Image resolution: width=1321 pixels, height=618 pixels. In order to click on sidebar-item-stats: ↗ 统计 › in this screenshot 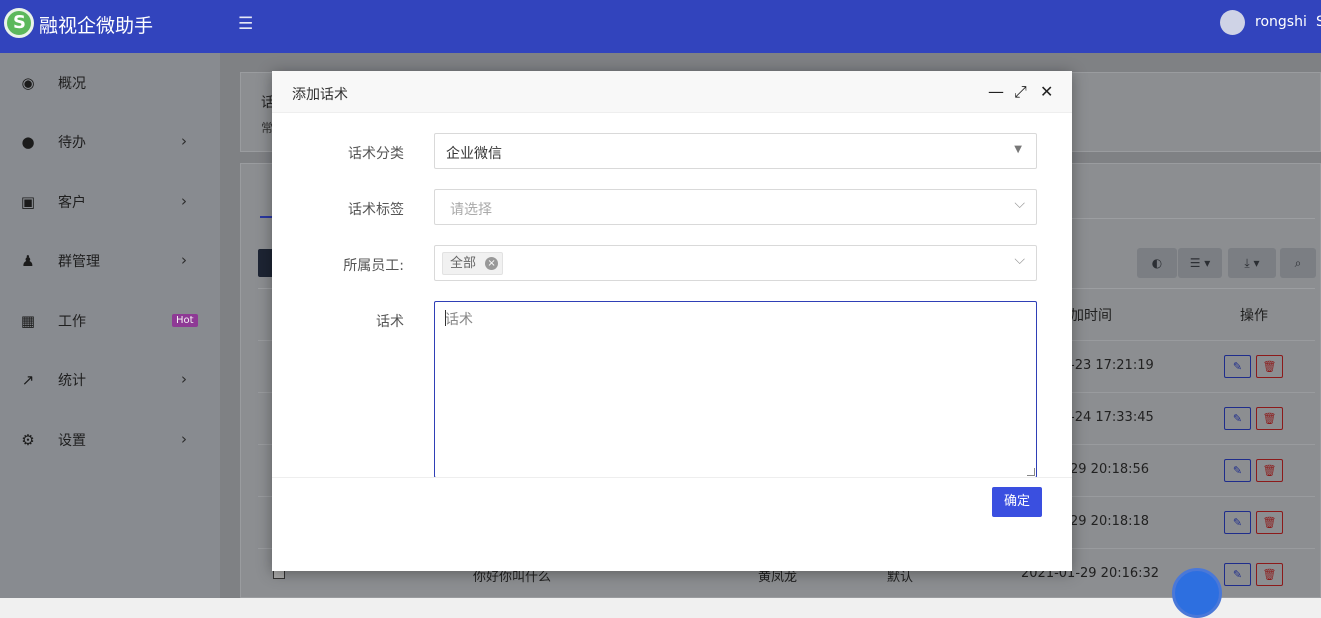, I will do `click(110, 380)`.